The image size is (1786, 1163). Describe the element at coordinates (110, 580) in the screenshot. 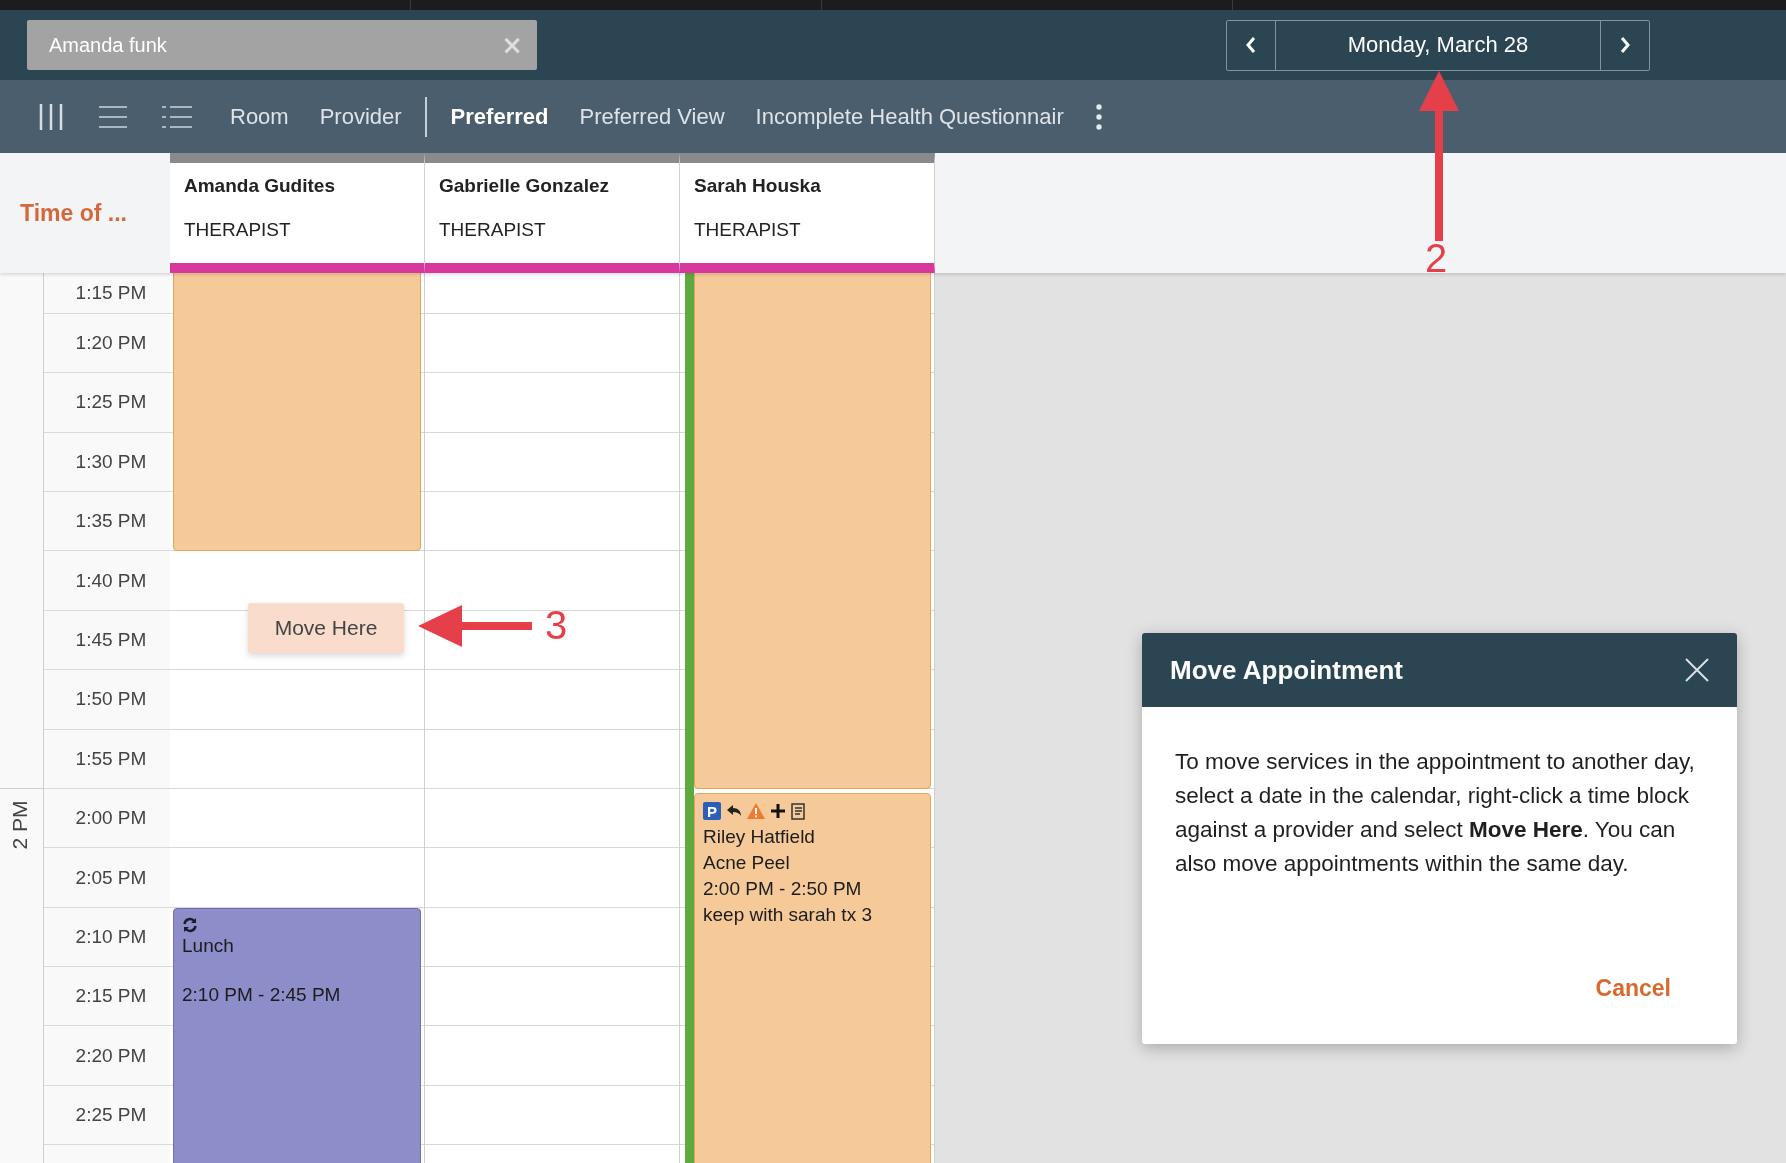

I see `time-label: 1:40 PM` at that location.